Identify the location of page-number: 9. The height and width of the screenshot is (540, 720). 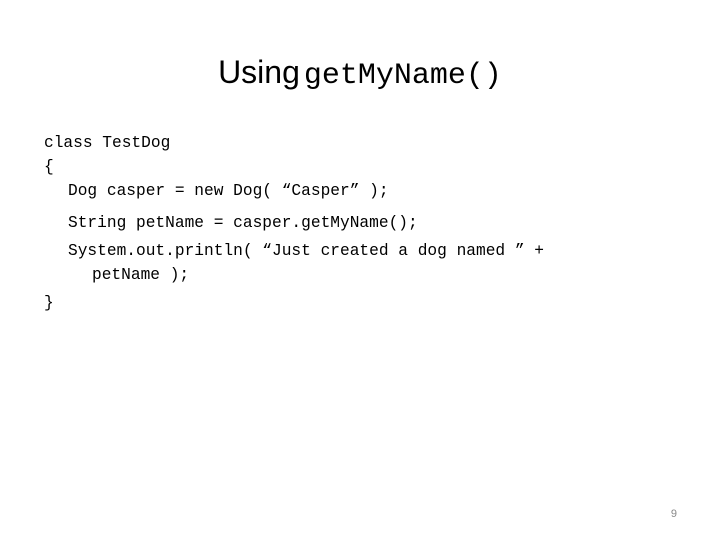
(673, 514).